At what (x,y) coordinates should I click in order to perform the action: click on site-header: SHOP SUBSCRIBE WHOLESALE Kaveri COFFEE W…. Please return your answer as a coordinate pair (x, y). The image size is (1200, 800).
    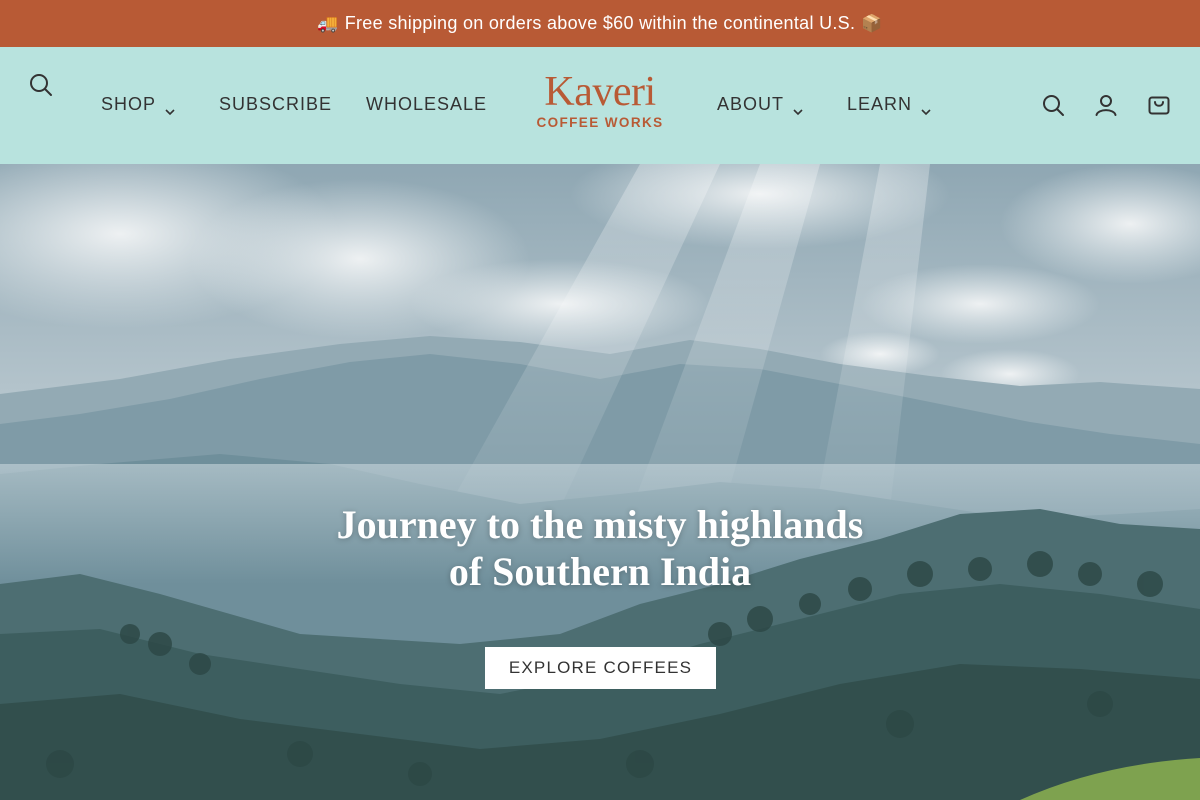
    Looking at the image, I should click on (600, 105).